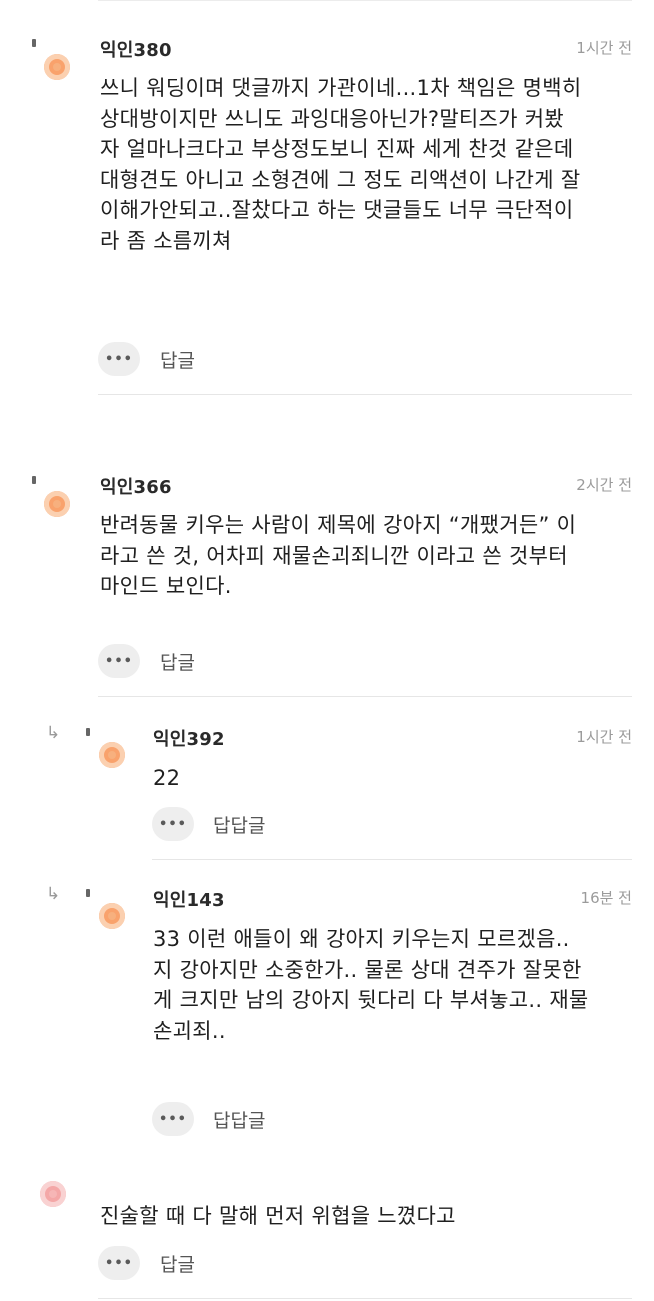 The image size is (654, 1301). I want to click on comment-author: 익인380, so click(136, 49).